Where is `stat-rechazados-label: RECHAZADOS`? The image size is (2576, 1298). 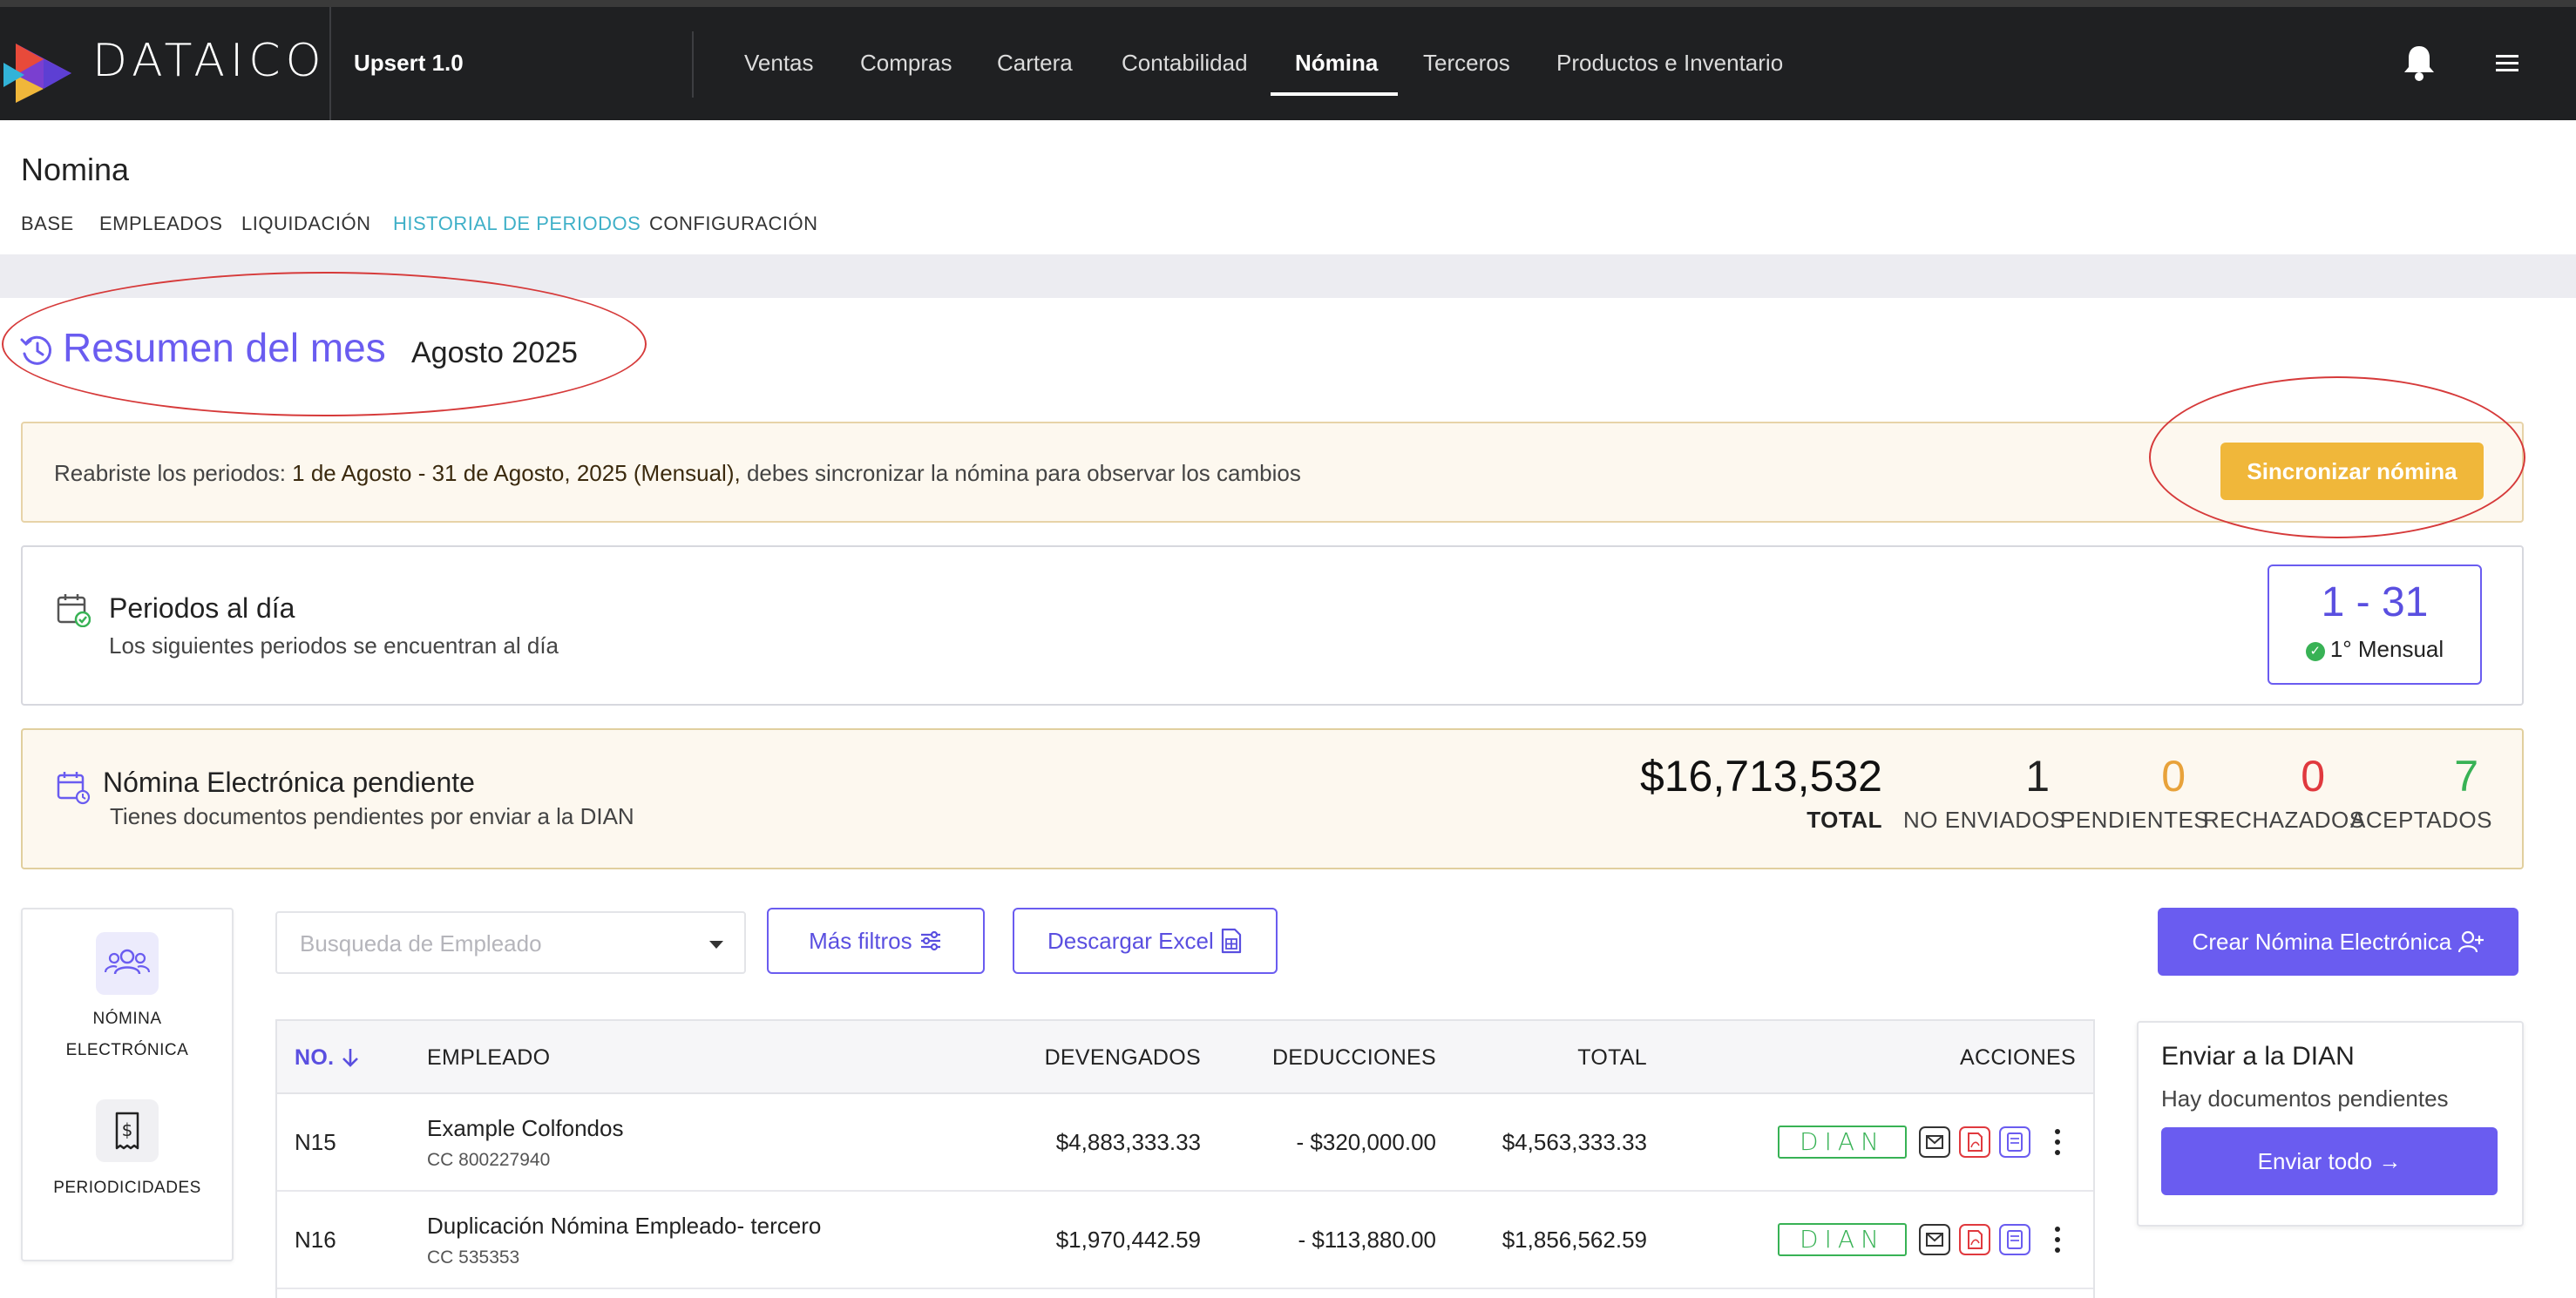
stat-rechazados-label: RECHAZADOS is located at coordinates (2284, 820).